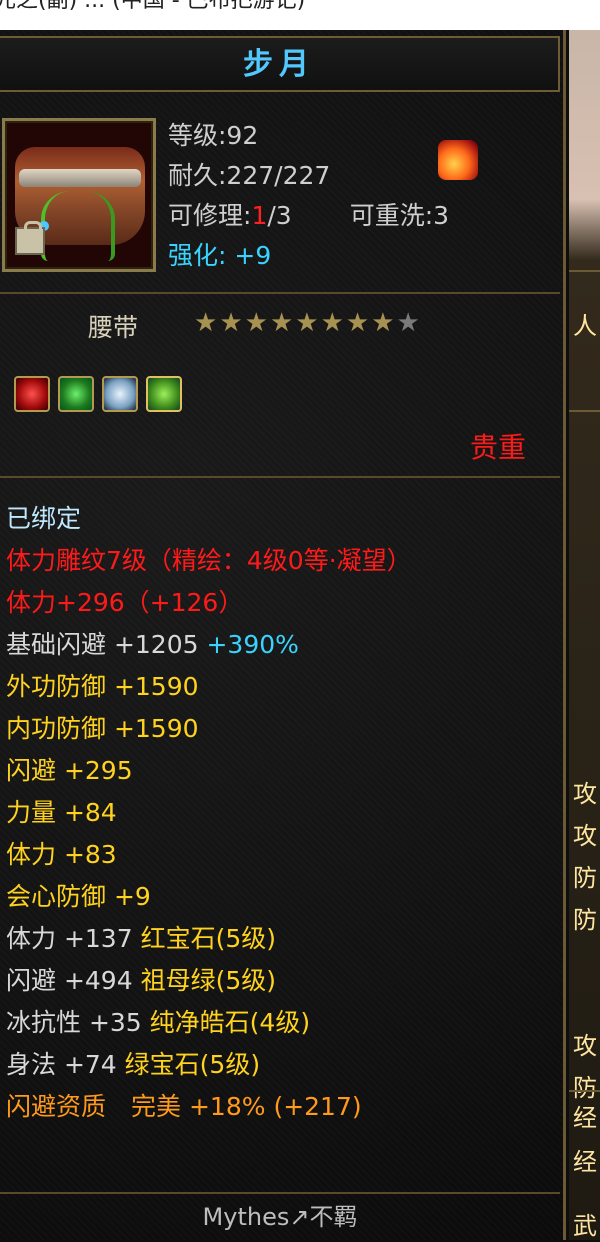  What do you see at coordinates (164, 394) in the screenshot?
I see `emerald-gem-icon` at bounding box center [164, 394].